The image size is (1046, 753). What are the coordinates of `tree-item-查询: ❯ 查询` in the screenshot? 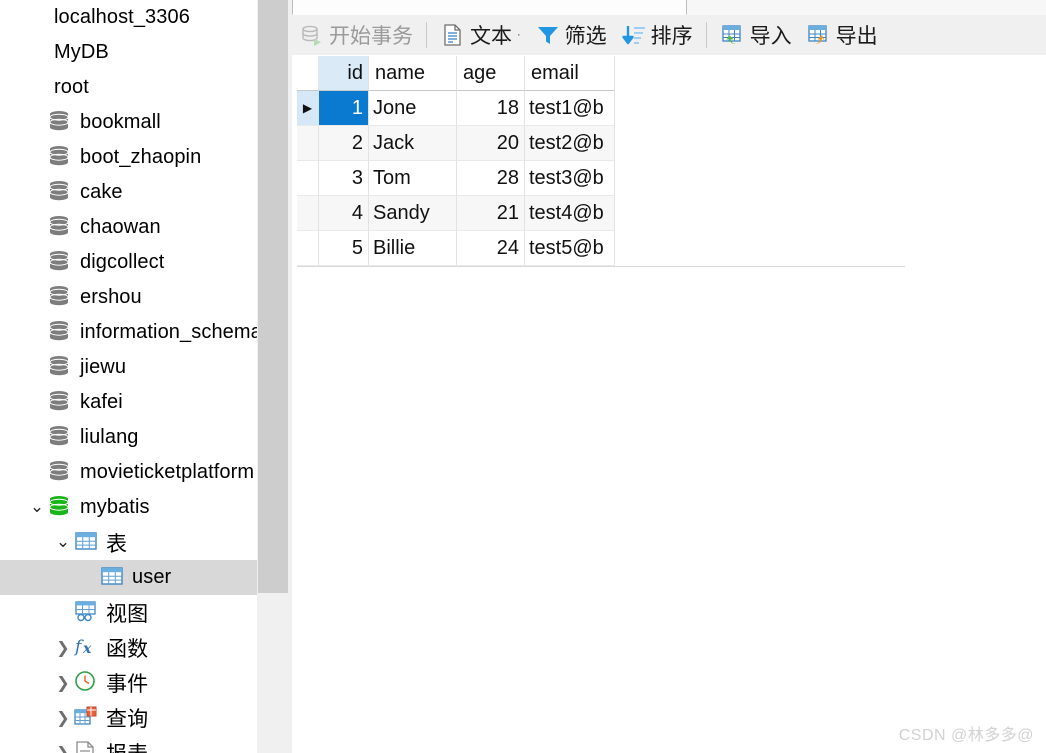 It's located at (128, 717).